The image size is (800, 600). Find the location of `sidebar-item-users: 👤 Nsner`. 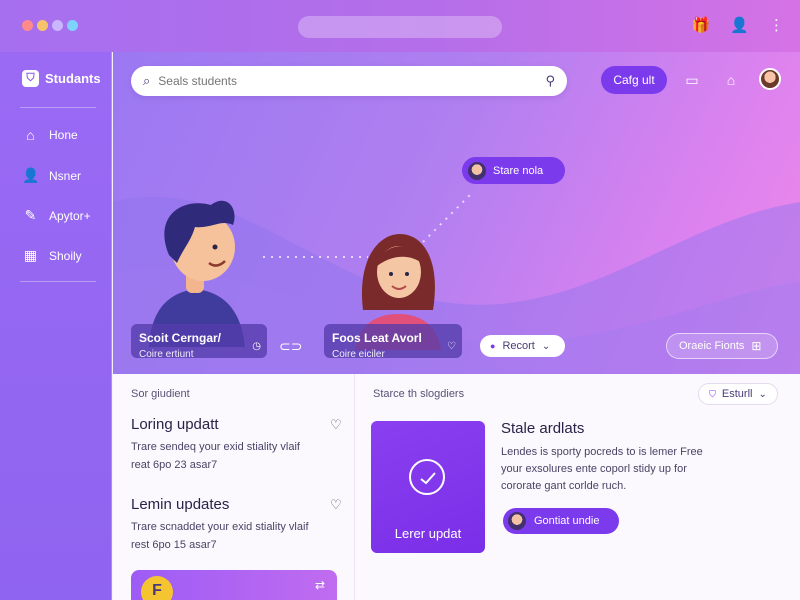

sidebar-item-users: 👤 Nsner is located at coordinates (51, 175).